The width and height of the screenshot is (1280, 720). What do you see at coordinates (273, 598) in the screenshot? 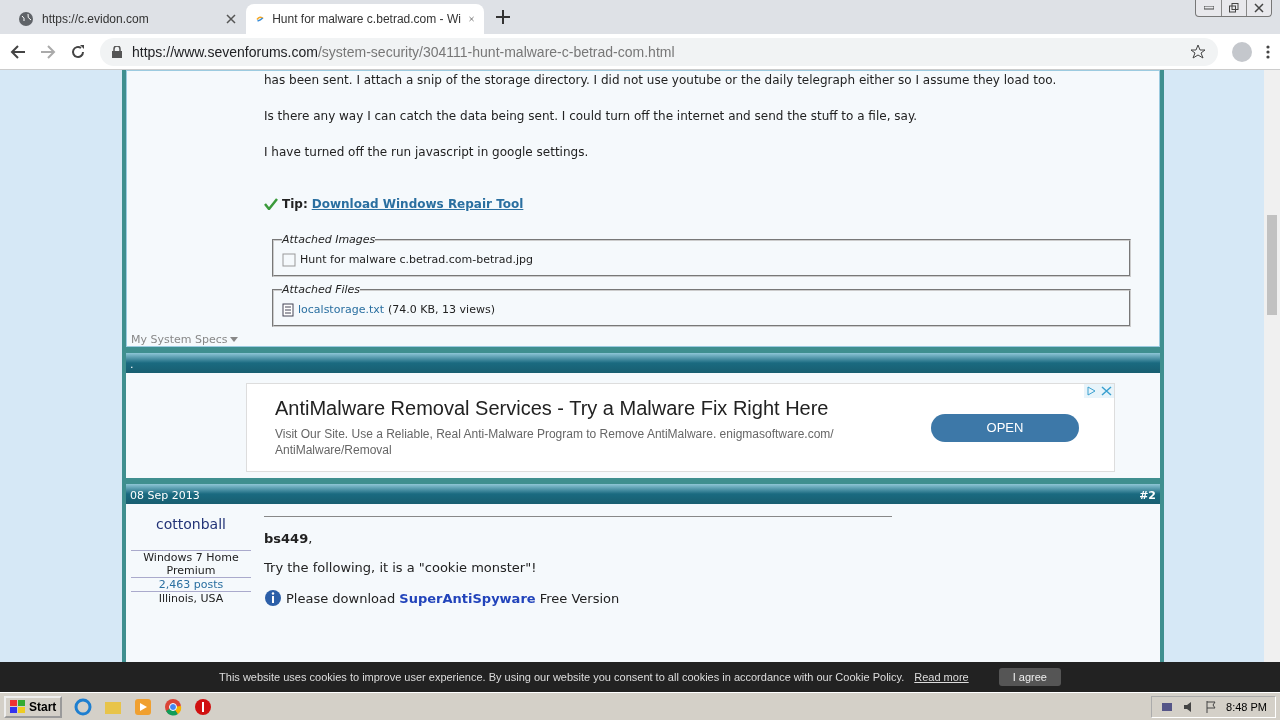
I see `info-icon` at bounding box center [273, 598].